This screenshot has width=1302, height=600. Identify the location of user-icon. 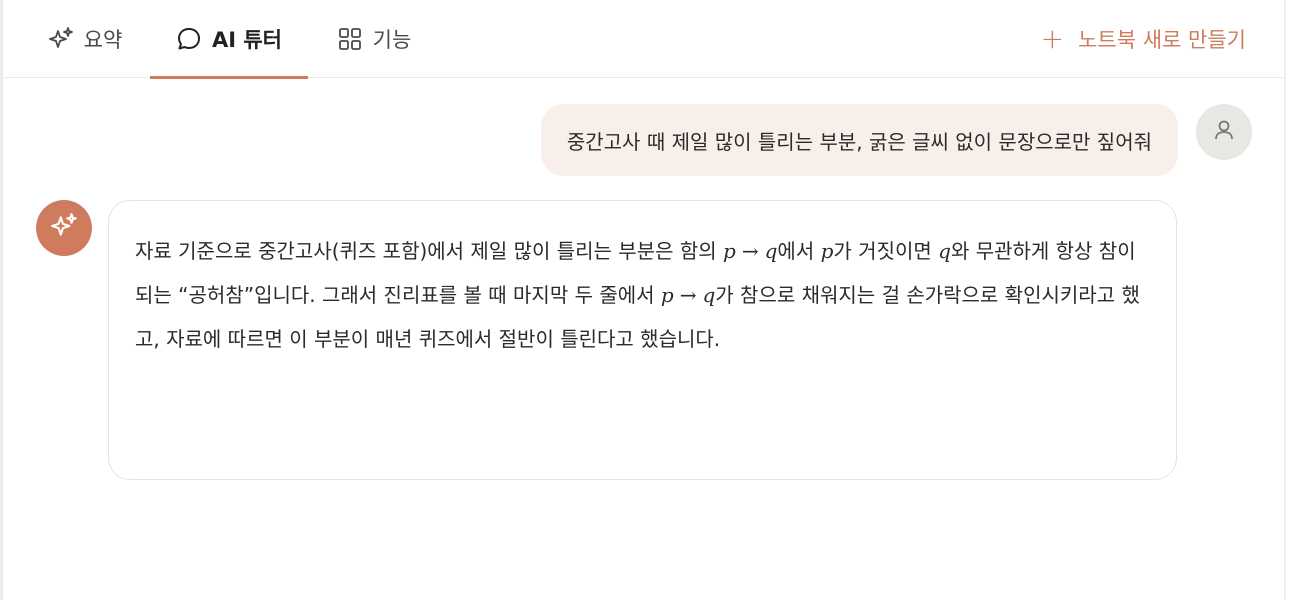
(1224, 132).